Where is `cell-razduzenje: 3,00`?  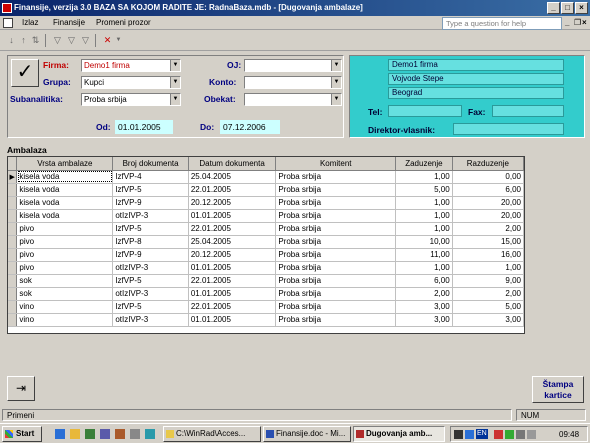 cell-razduzenje: 3,00 is located at coordinates (488, 320).